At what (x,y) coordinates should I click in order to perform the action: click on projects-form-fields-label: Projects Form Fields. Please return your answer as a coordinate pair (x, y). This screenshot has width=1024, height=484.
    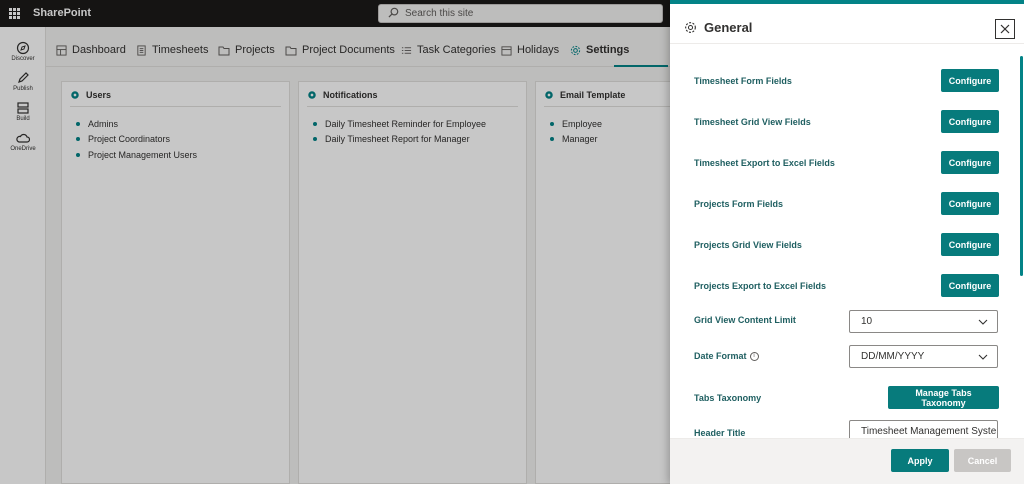
    Looking at the image, I should click on (739, 204).